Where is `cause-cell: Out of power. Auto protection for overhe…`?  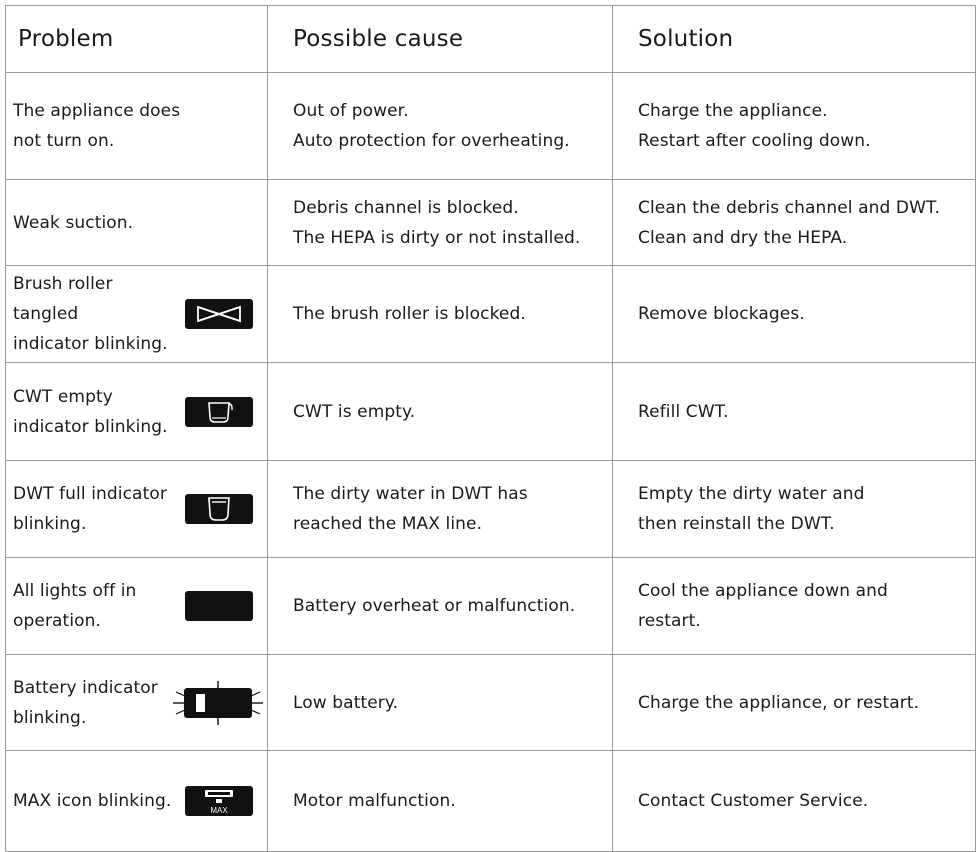
cause-cell: Out of power. Auto protection for overhe… is located at coordinates (440, 126).